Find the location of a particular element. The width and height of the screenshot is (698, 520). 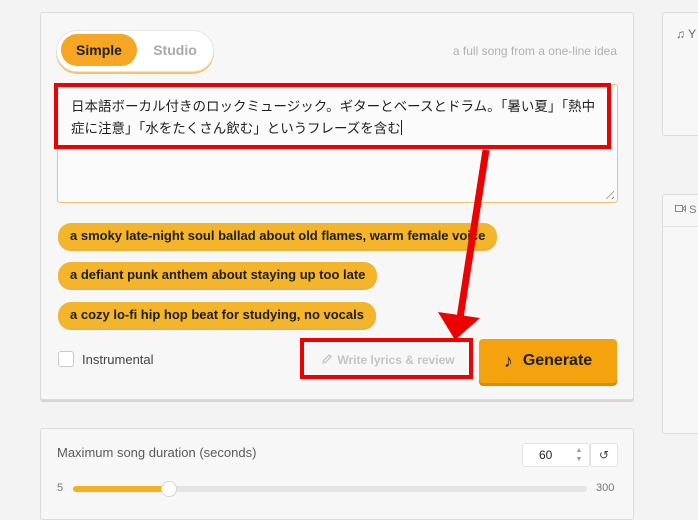

side-panel-bottom-label: S is located at coordinates (685, 210).